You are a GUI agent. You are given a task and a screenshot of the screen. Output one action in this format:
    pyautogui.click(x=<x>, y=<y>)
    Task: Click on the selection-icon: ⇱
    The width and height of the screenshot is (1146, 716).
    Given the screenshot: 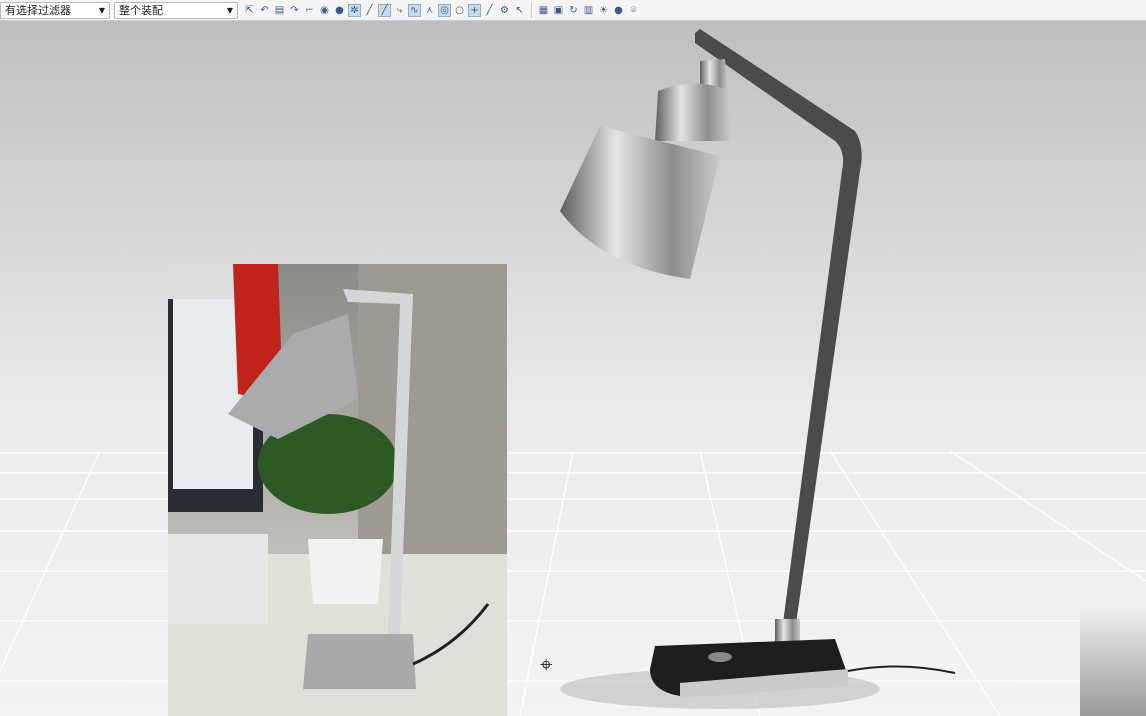 What is the action you would take?
    pyautogui.click(x=249, y=10)
    